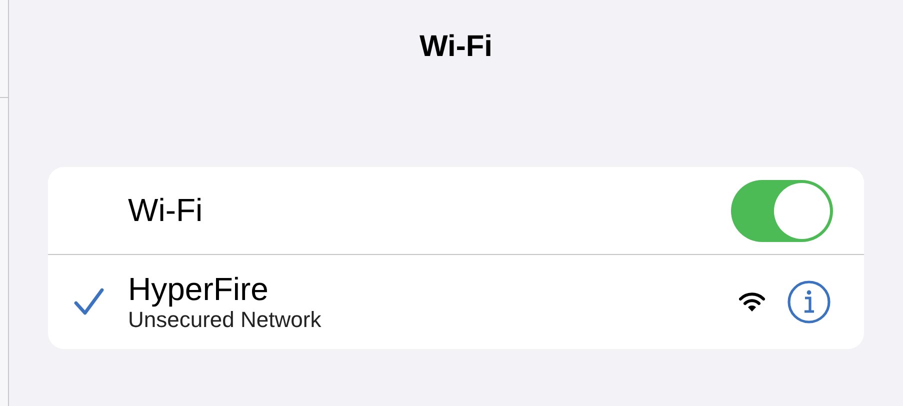  Describe the element at coordinates (456, 47) in the screenshot. I see `page-title: Wi-Fi` at that location.